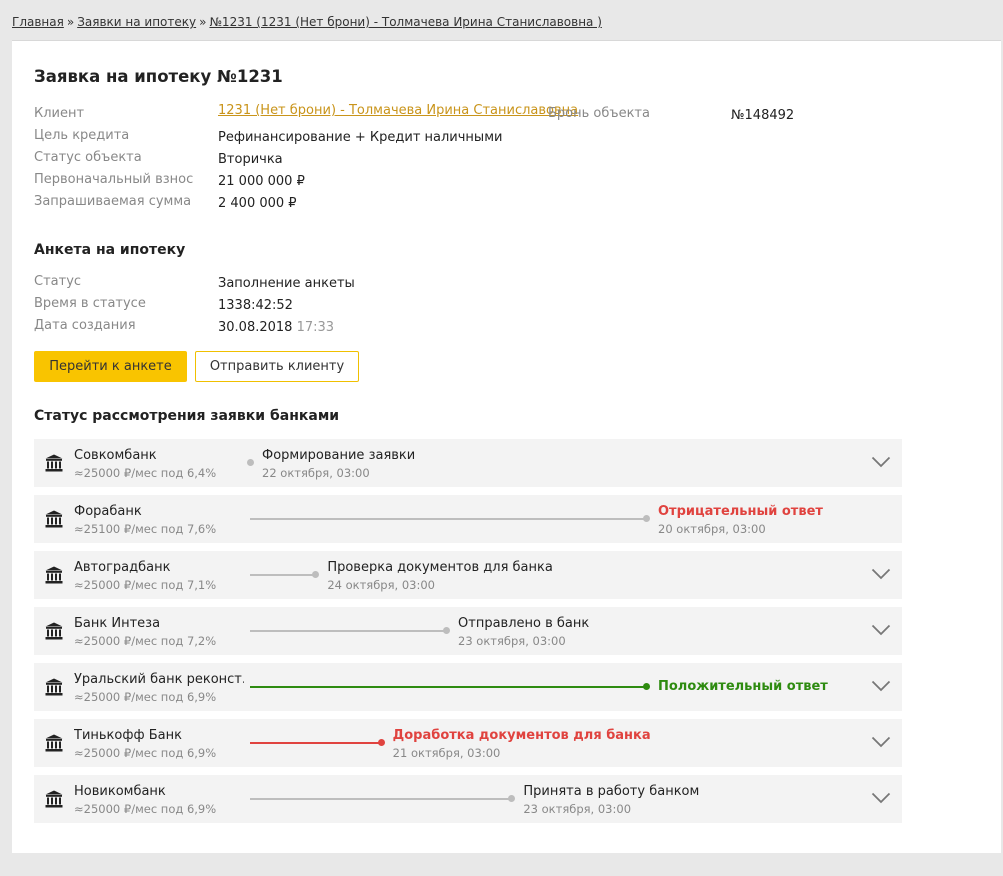 This screenshot has height=876, width=1003. Describe the element at coordinates (255, 305) in the screenshot. I see `time-in-status-value: 1338:42:52` at that location.